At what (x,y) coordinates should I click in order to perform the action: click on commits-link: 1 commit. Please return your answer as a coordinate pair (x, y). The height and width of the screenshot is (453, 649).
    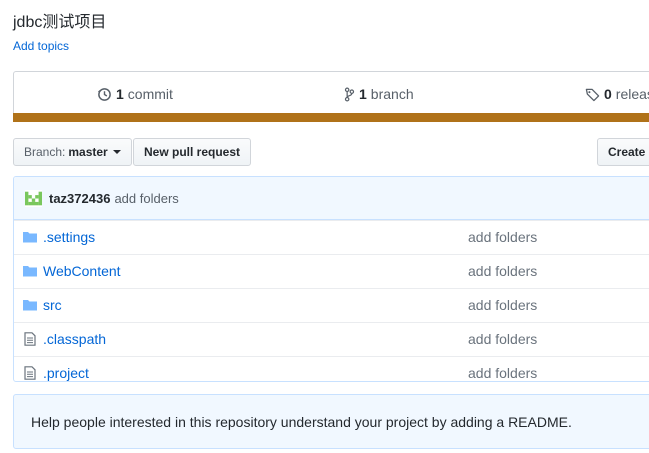
    Looking at the image, I should click on (135, 94).